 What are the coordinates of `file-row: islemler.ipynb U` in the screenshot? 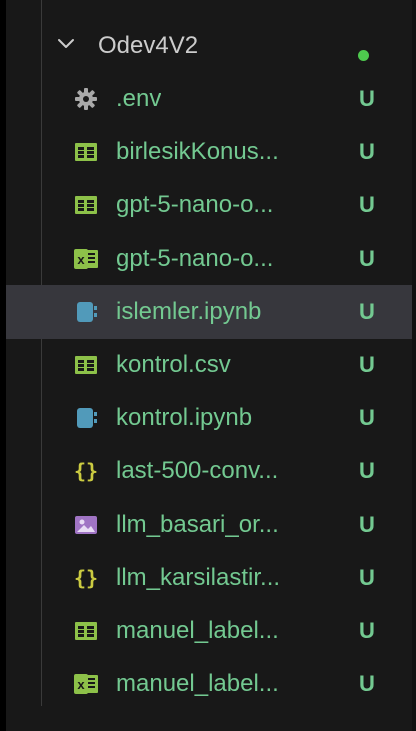 It's located at (209, 311).